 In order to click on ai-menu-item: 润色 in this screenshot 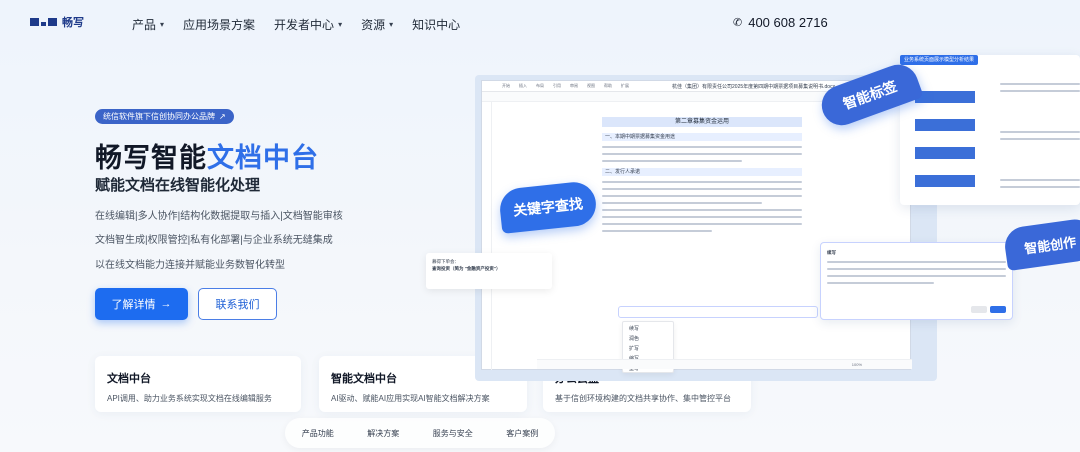, I will do `click(648, 339)`.